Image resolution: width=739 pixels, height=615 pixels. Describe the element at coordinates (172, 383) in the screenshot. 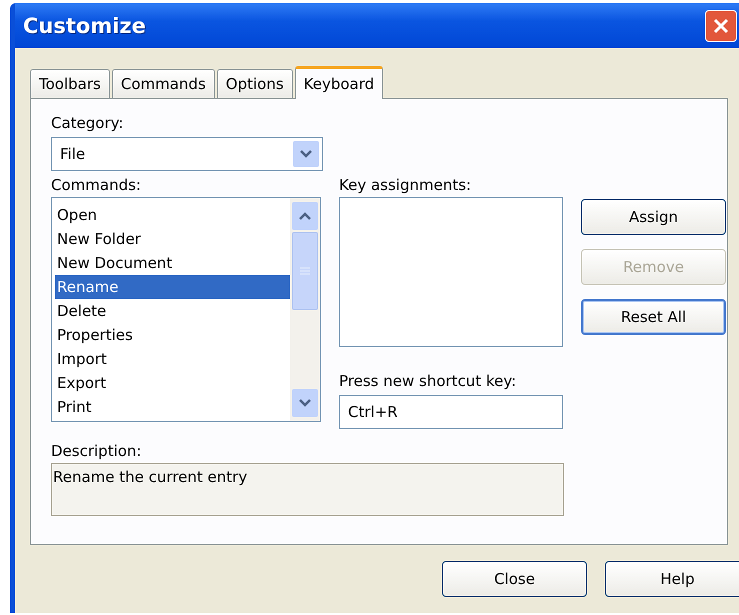

I see `list-item: Export` at that location.